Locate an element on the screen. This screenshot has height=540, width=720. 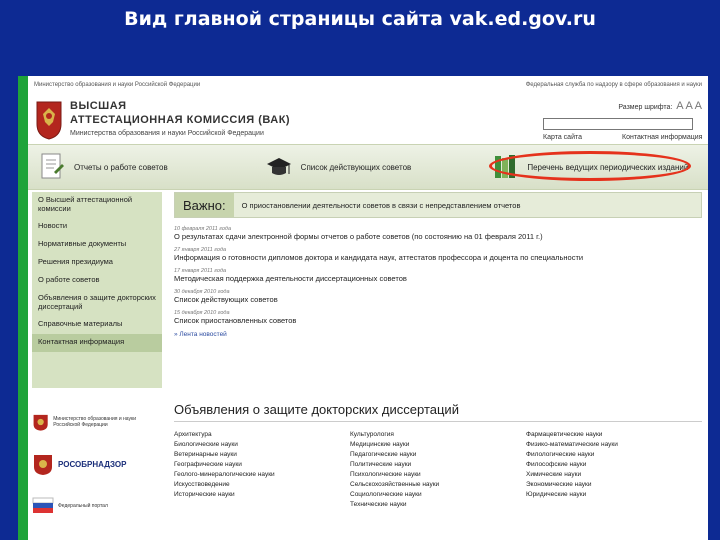
sidebar-item-about: О Высшей аттестационной комиссии is located at coordinates (97, 205).